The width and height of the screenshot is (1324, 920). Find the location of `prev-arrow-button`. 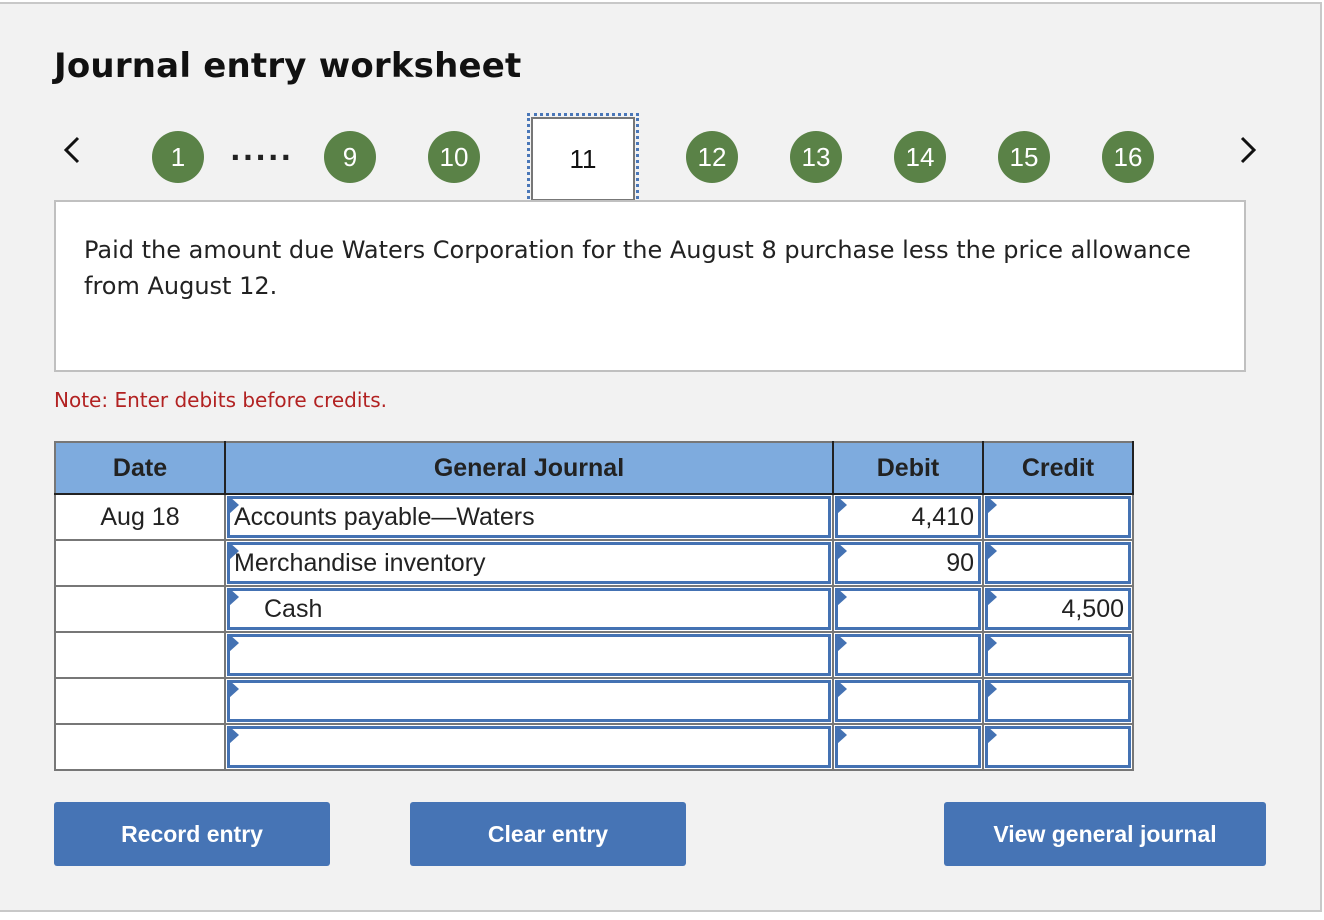

prev-arrow-button is located at coordinates (73, 150).